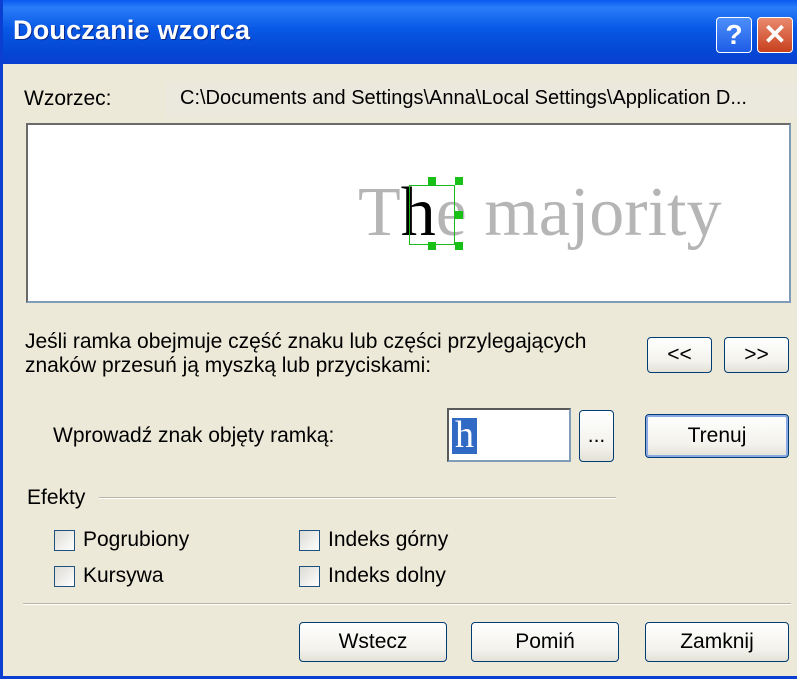 The image size is (797, 679). I want to click on close-icon: ✕, so click(775, 34).